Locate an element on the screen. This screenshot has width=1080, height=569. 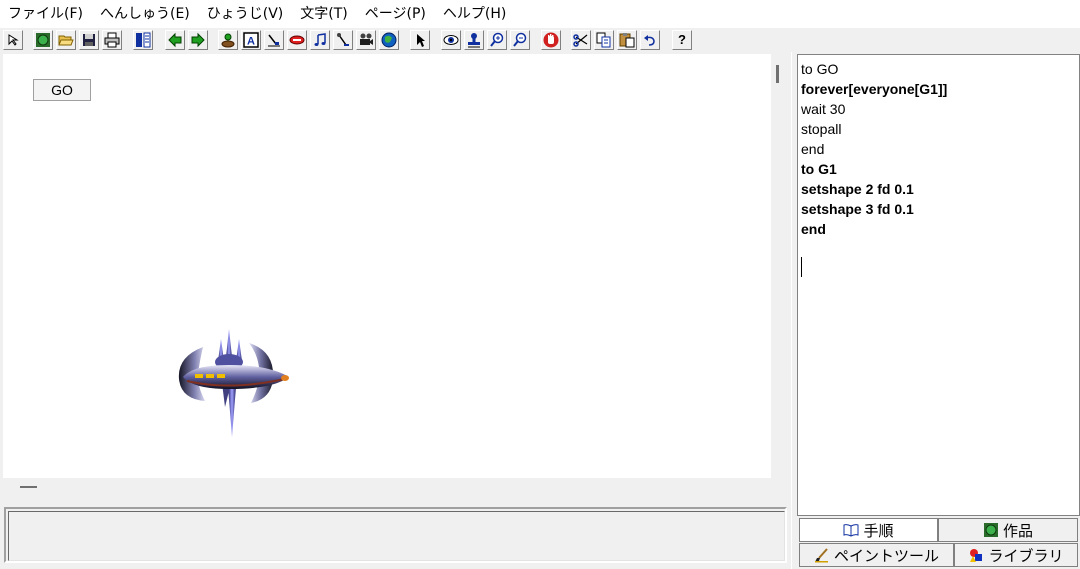
menu-page: ページ(P) is located at coordinates (396, 14).